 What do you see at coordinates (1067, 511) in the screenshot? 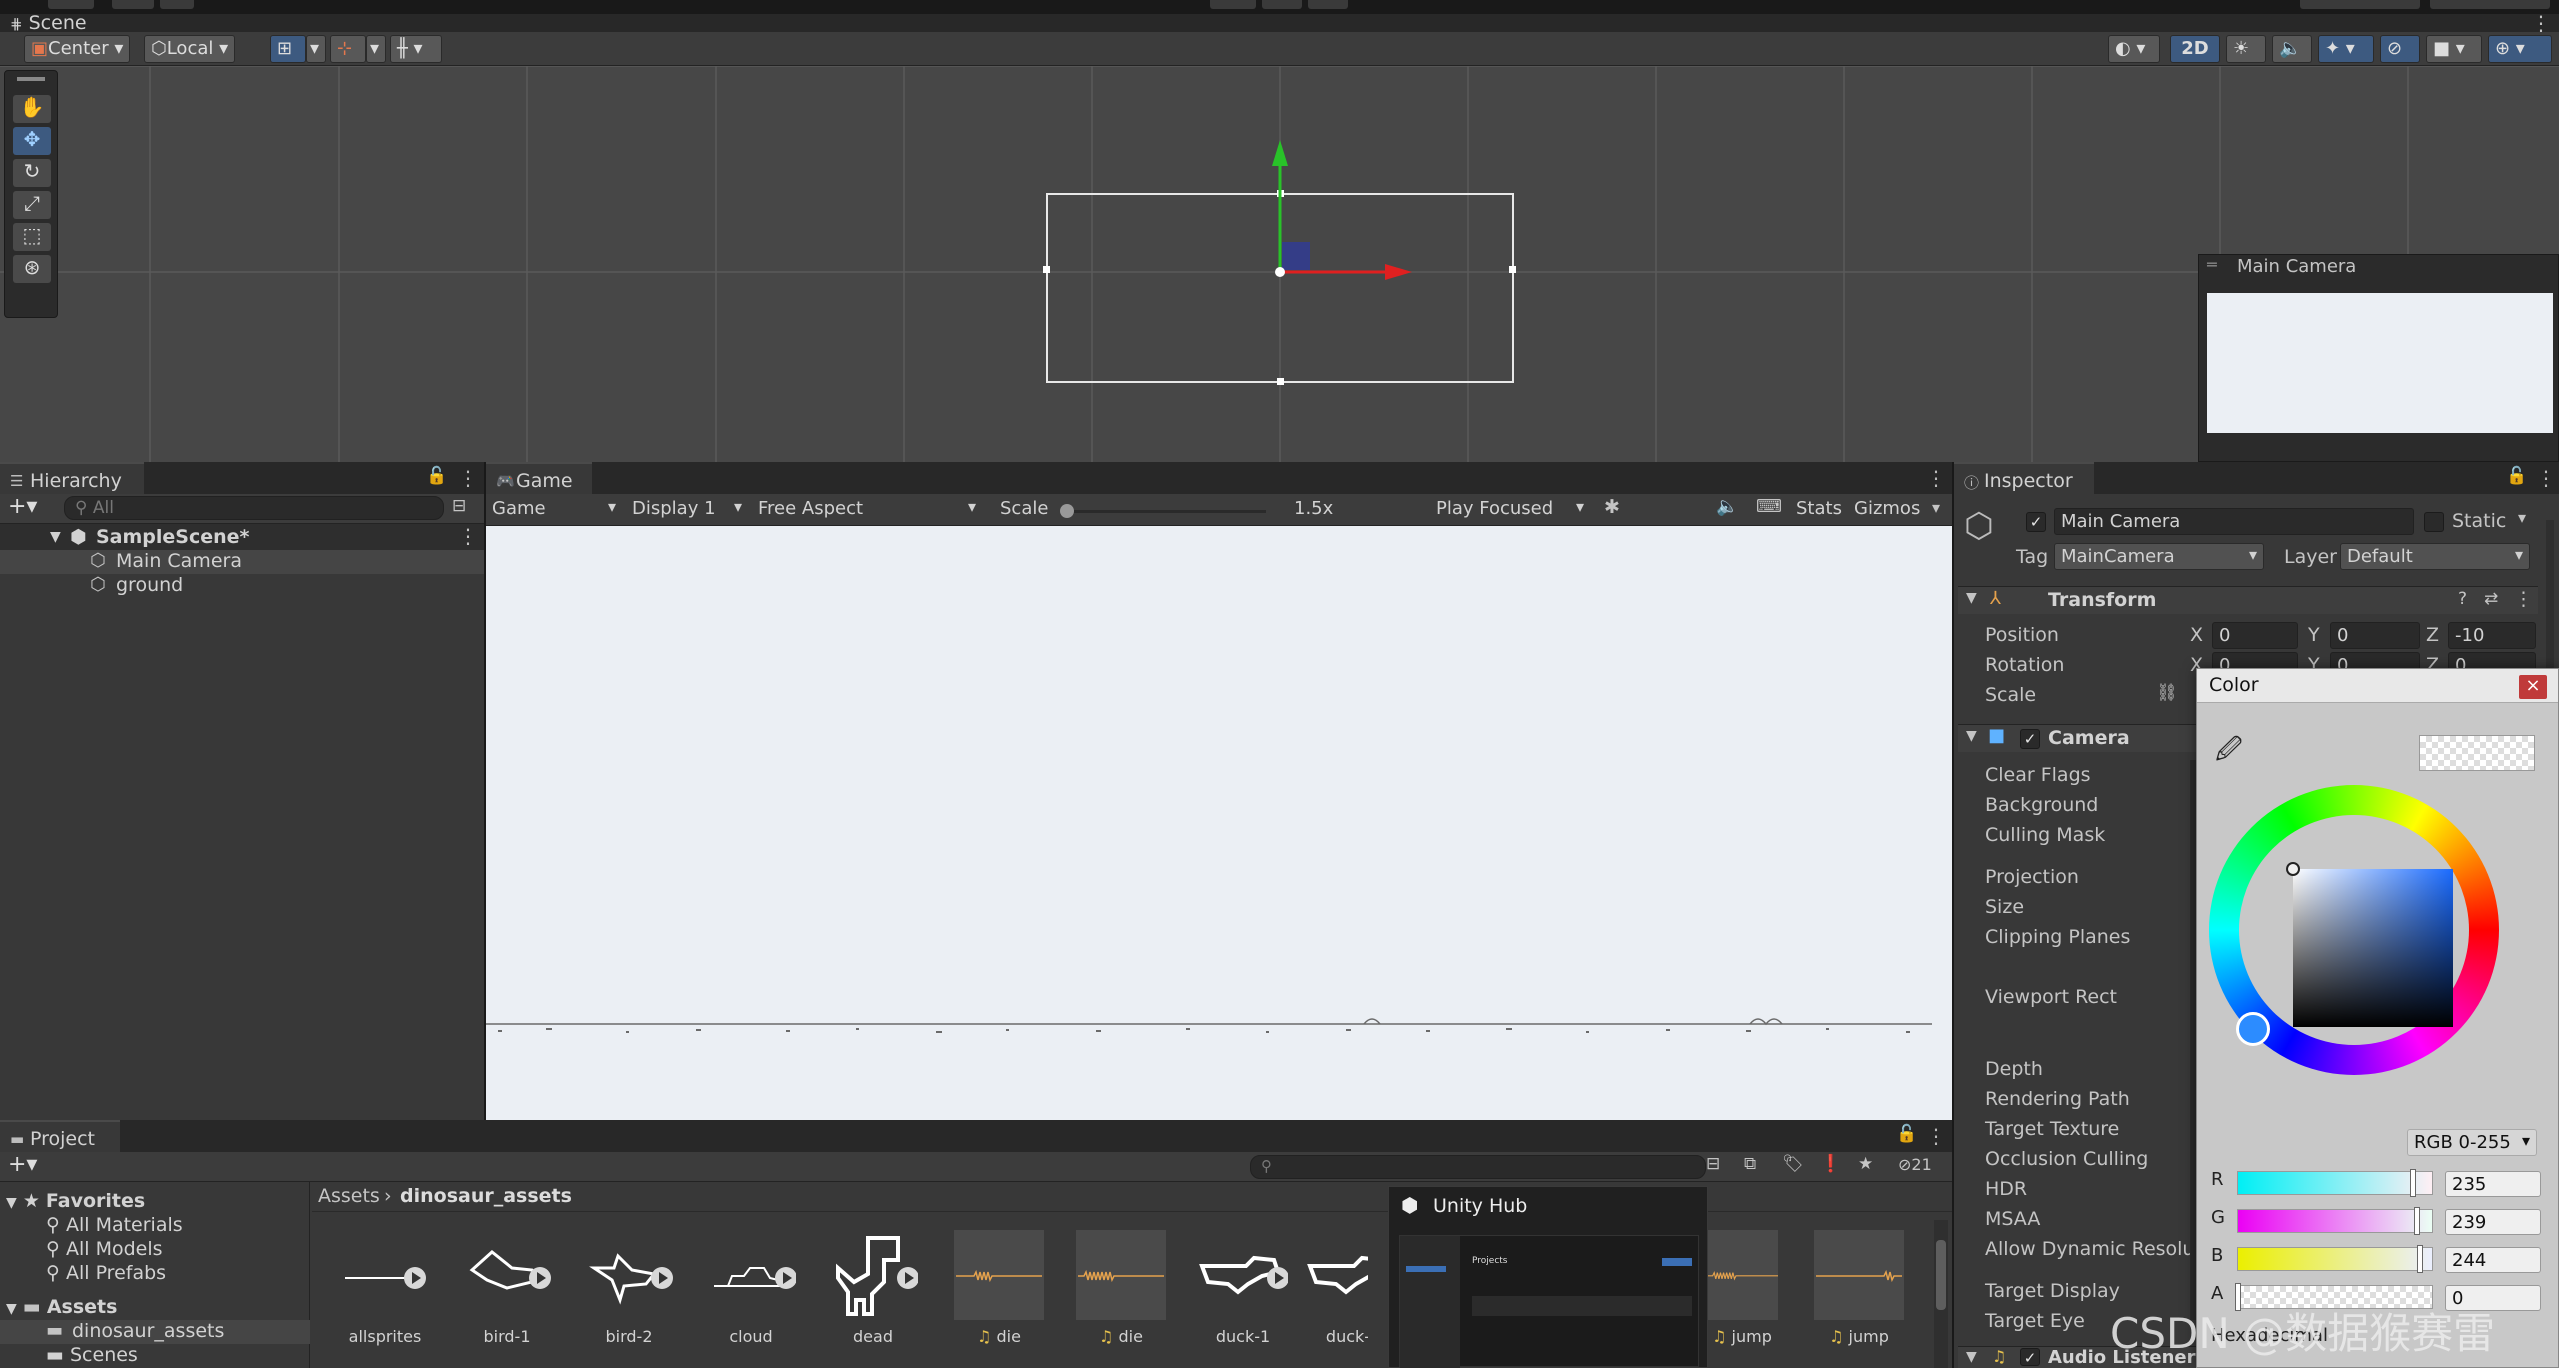
I see `scale-slider-thumb` at bounding box center [1067, 511].